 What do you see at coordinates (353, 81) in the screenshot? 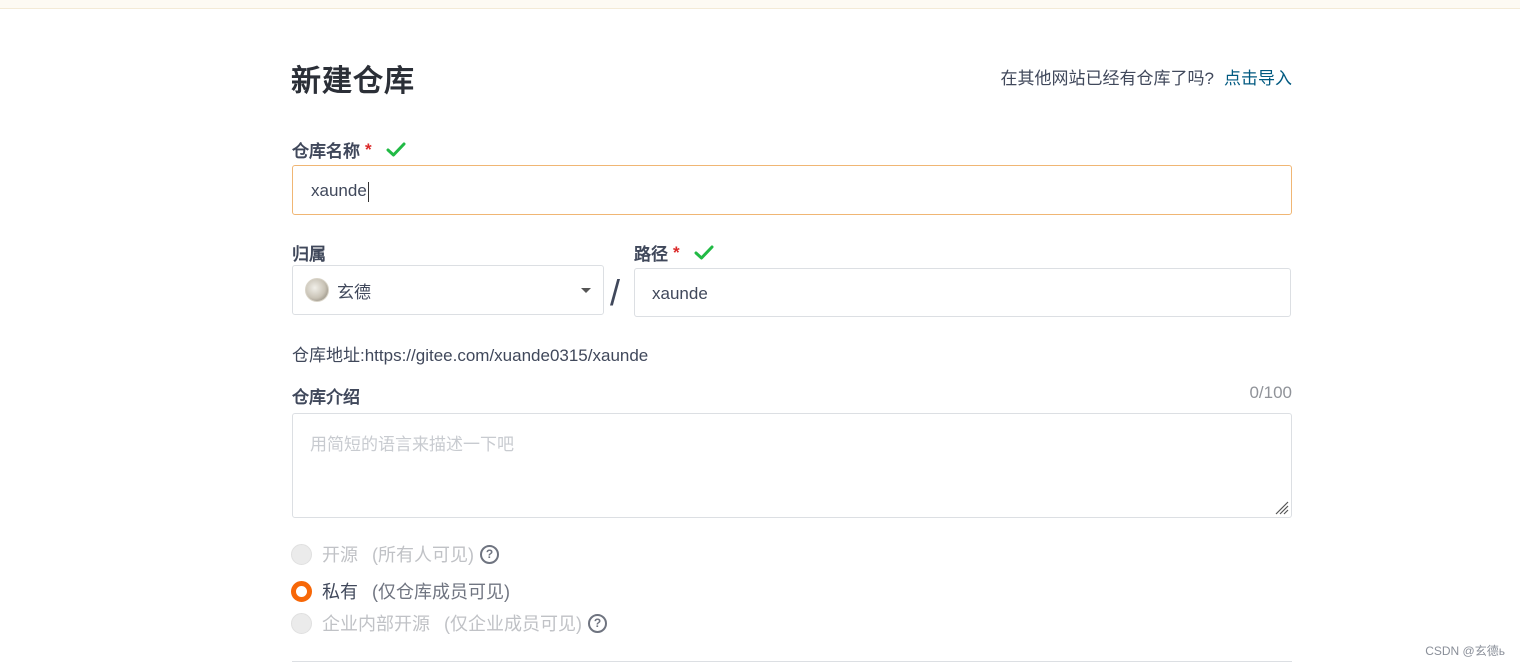
I see `page-title: 新建仓库` at bounding box center [353, 81].